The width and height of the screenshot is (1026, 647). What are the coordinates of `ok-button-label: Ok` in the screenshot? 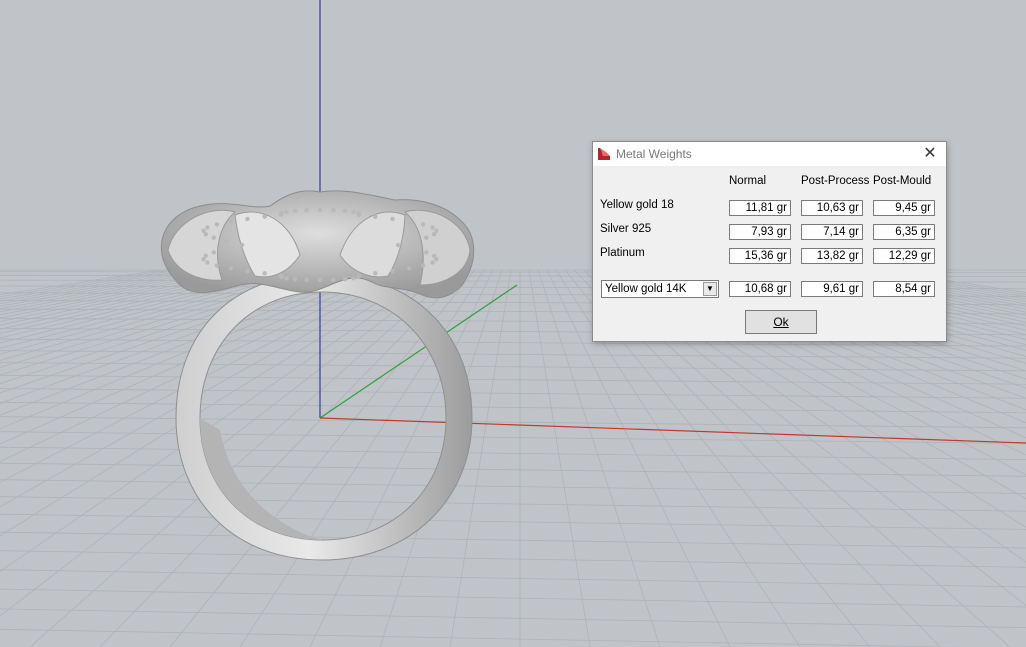 It's located at (781, 322).